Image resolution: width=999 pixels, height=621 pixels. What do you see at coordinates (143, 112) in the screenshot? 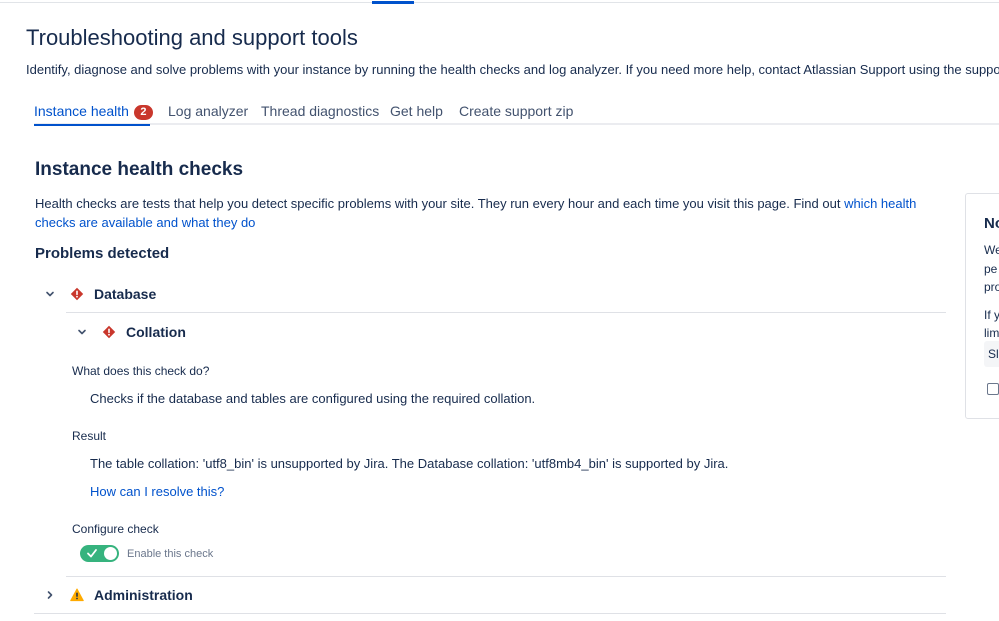
I see `tab-count-badge: 2` at bounding box center [143, 112].